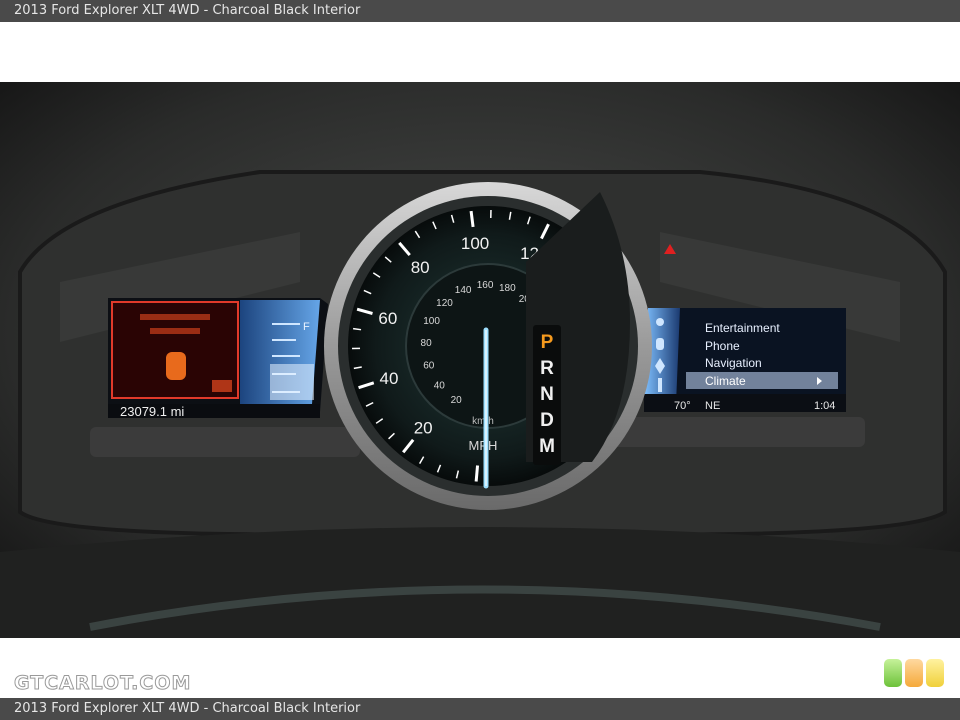 This screenshot has width=960, height=720. Describe the element at coordinates (893, 673) in the screenshot. I see `green-light-icon` at that location.